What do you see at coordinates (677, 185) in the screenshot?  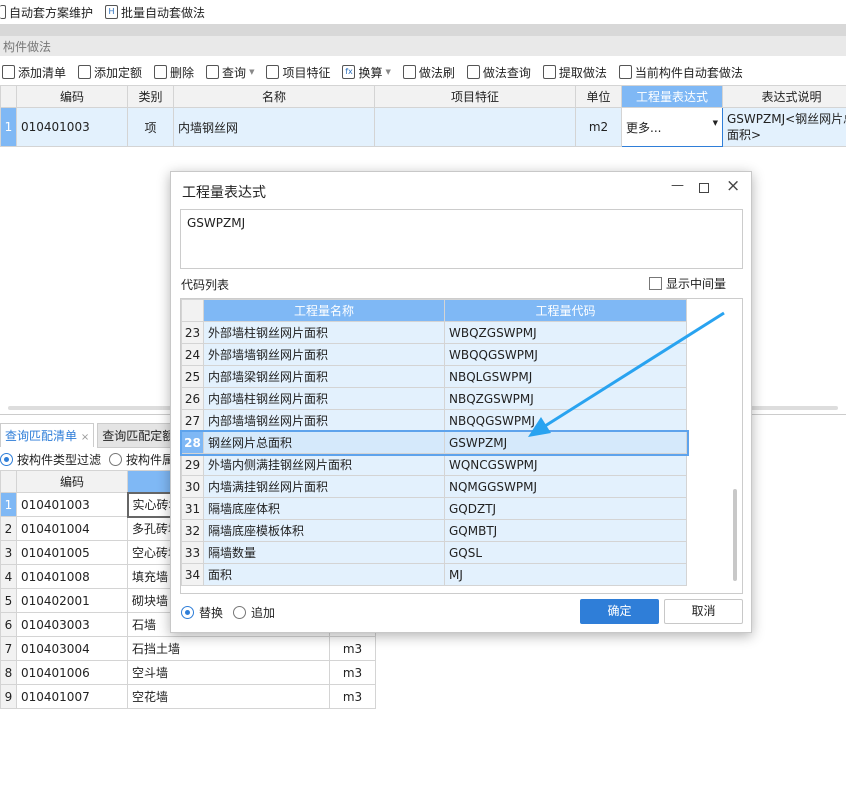 I see `minimize-icon: —` at bounding box center [677, 185].